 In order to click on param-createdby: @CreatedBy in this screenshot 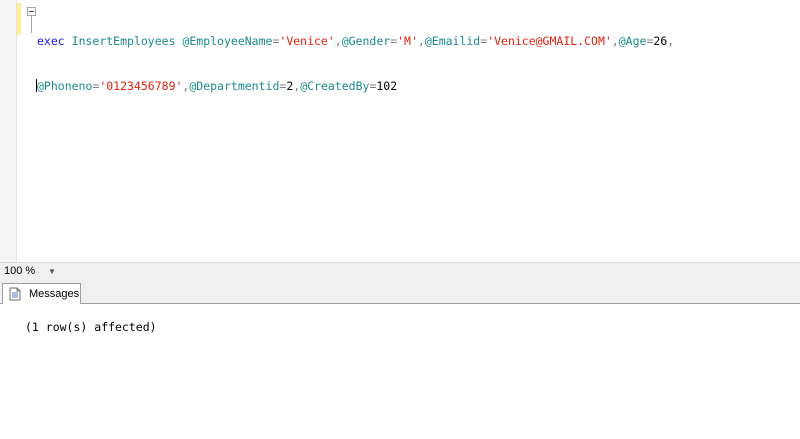, I will do `click(335, 86)`.